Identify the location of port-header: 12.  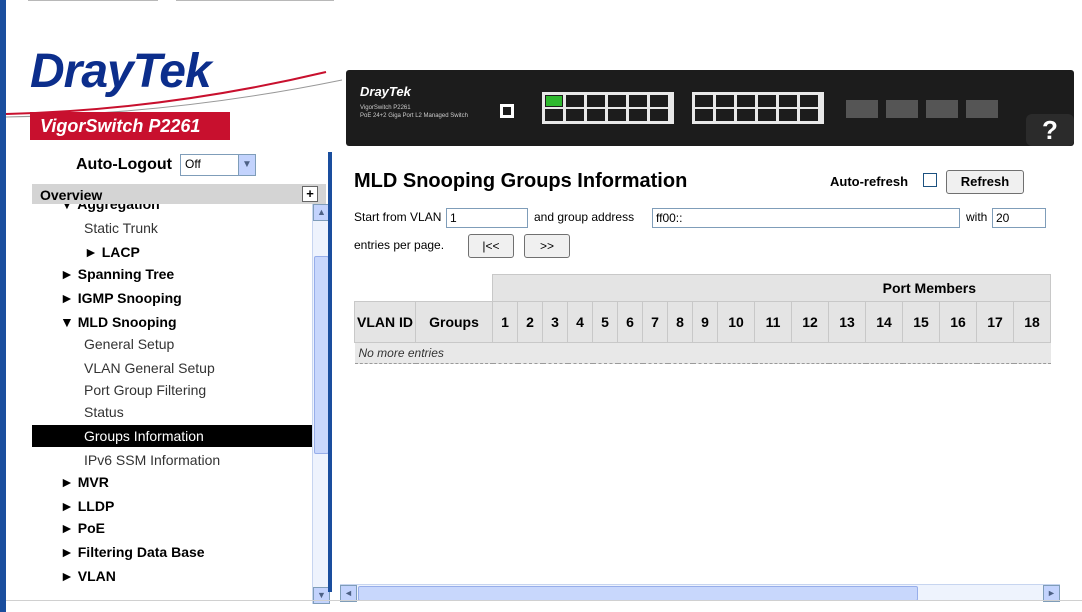
(810, 322).